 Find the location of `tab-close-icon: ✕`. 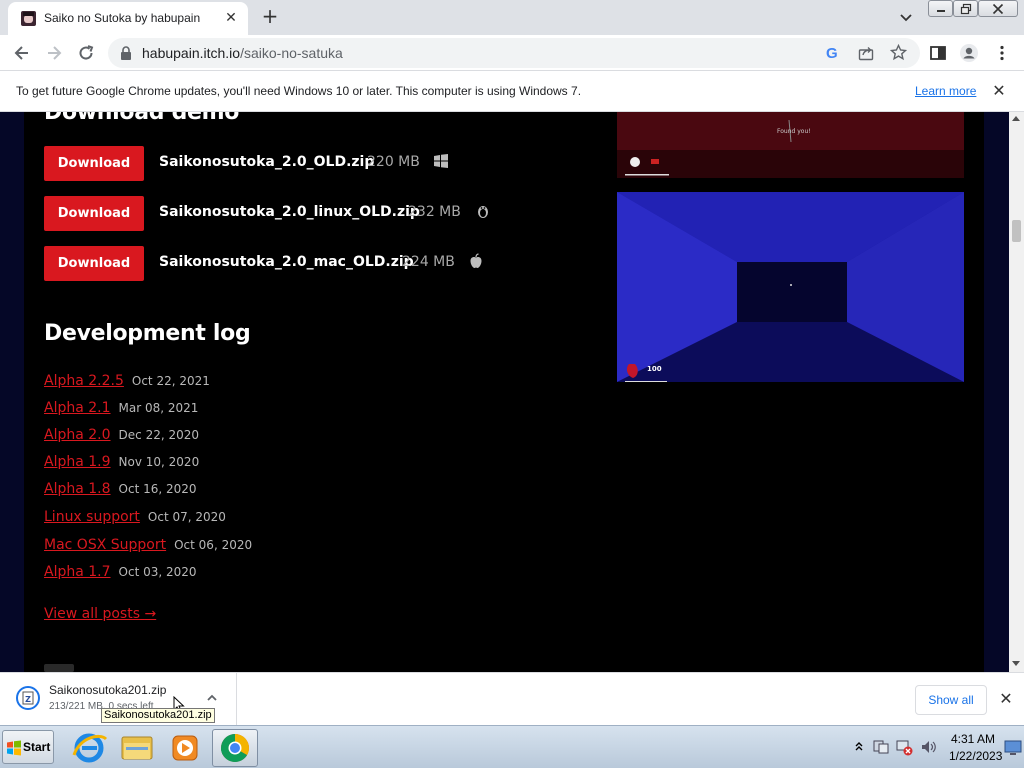

tab-close-icon: ✕ is located at coordinates (231, 18).